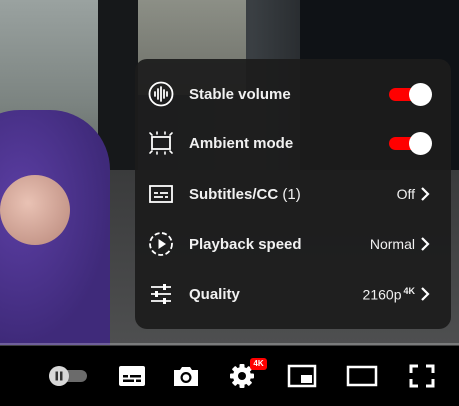 This screenshot has height=406, width=459. I want to click on menu-item-subtitles: Subtitles/CC (1) Off, so click(293, 194).